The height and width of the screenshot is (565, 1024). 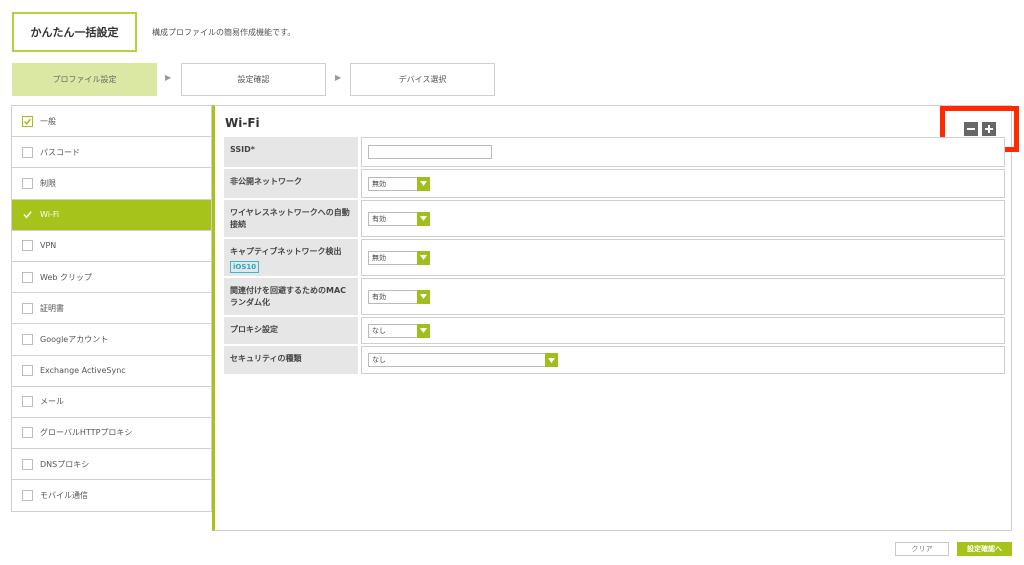 What do you see at coordinates (988, 129) in the screenshot?
I see `add-icon` at bounding box center [988, 129].